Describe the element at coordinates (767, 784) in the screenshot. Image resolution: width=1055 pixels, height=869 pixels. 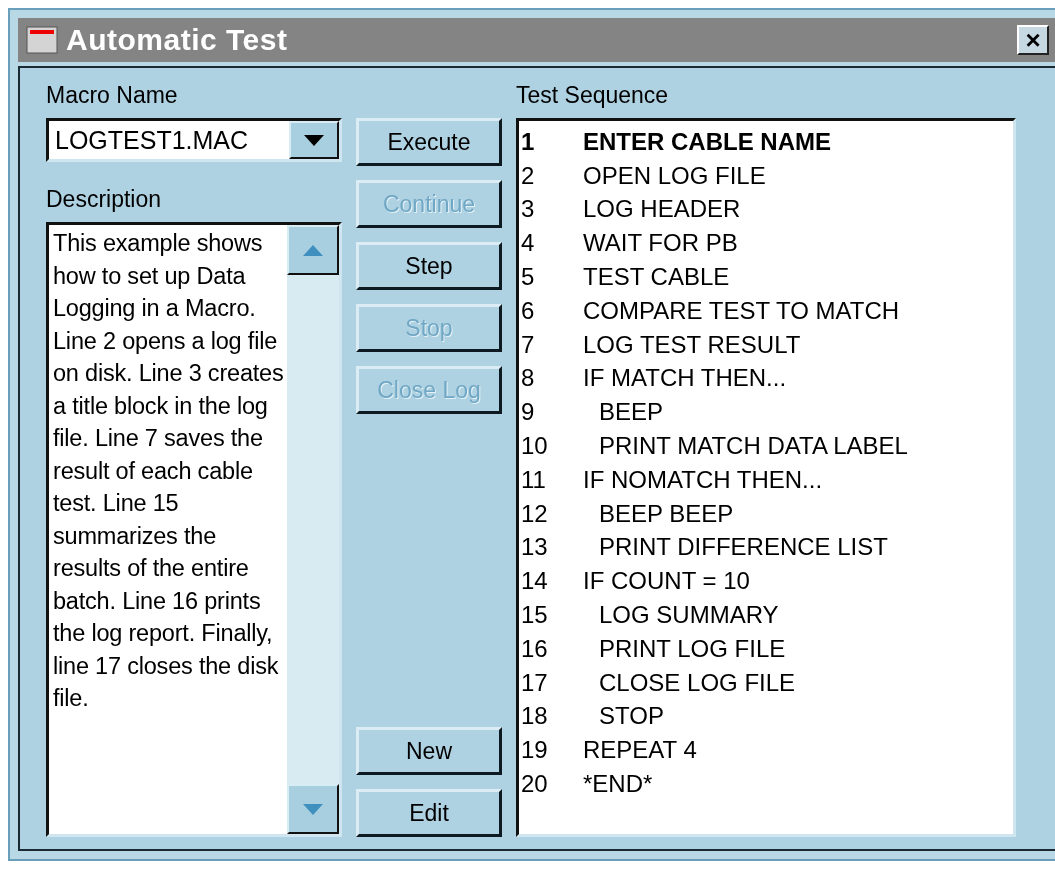
I see `sequence-line: 20 *END*` at that location.